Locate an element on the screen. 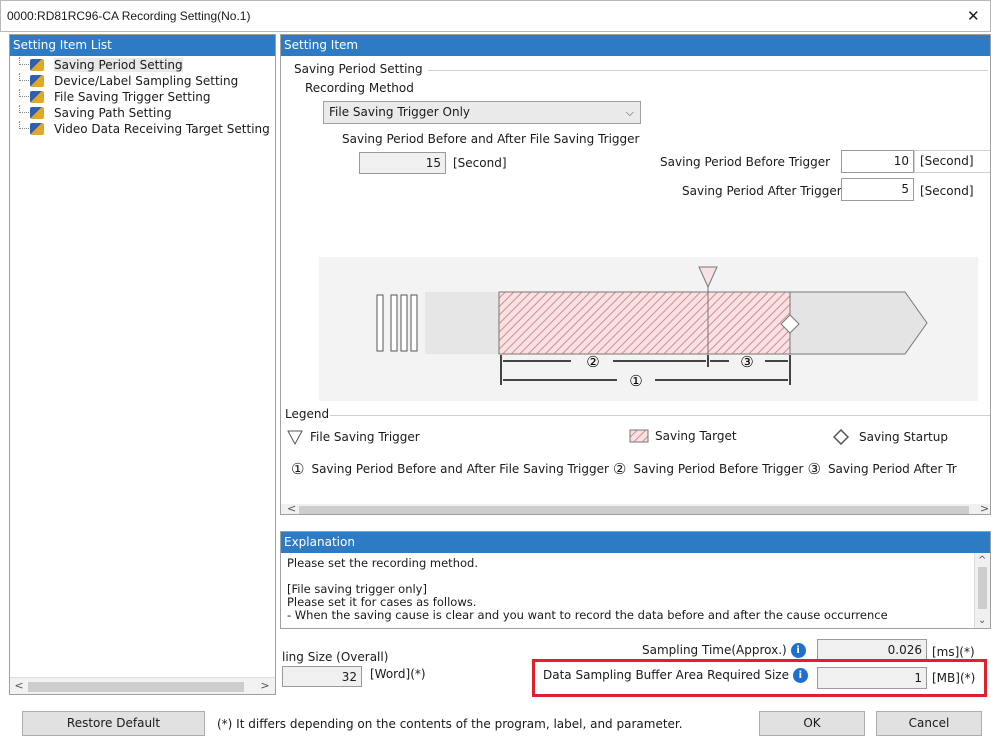  before-trigger-input: 10 is located at coordinates (877, 161).